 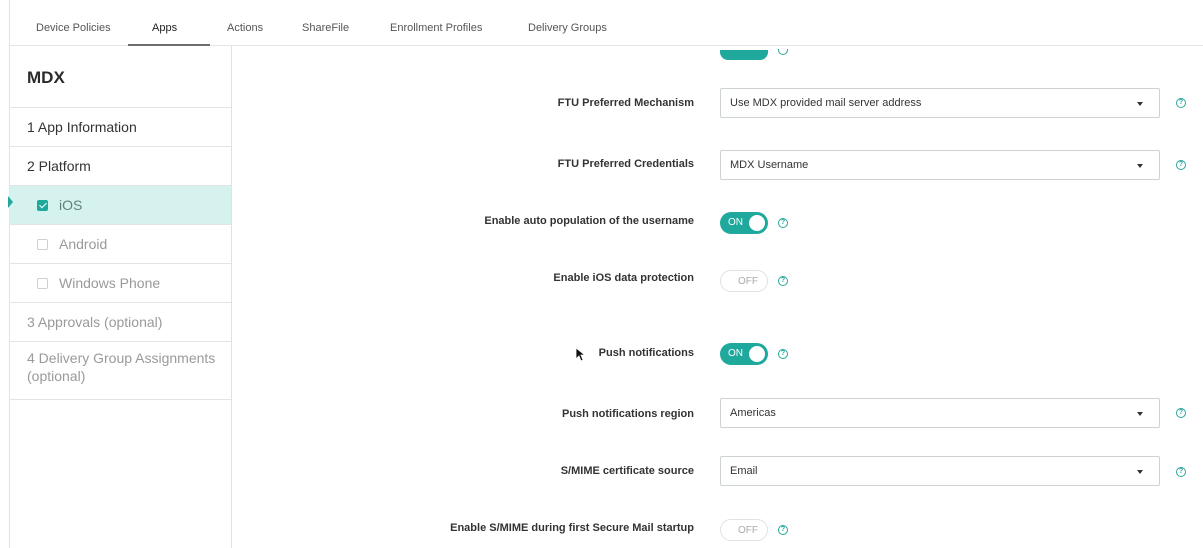 What do you see at coordinates (82, 127) in the screenshot?
I see `sidebar-item-label: 1 App Information` at bounding box center [82, 127].